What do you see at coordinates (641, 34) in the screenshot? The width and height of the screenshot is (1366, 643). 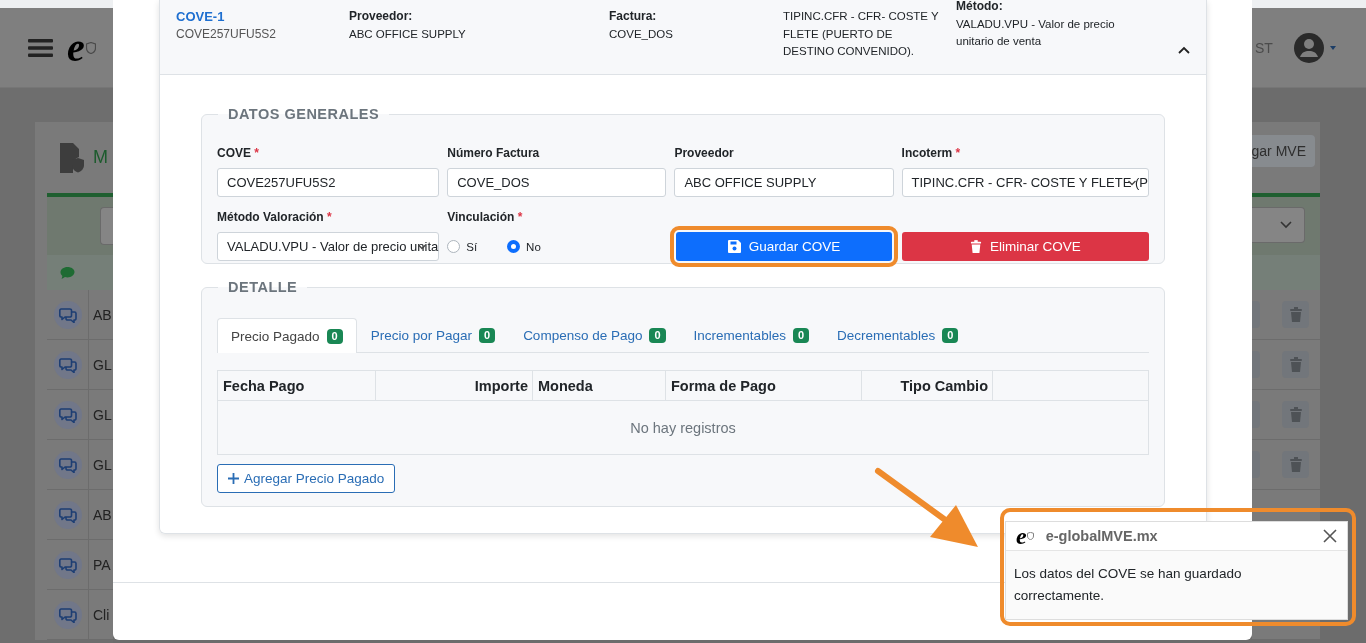 I see `summary-value: COVE_DOS` at bounding box center [641, 34].